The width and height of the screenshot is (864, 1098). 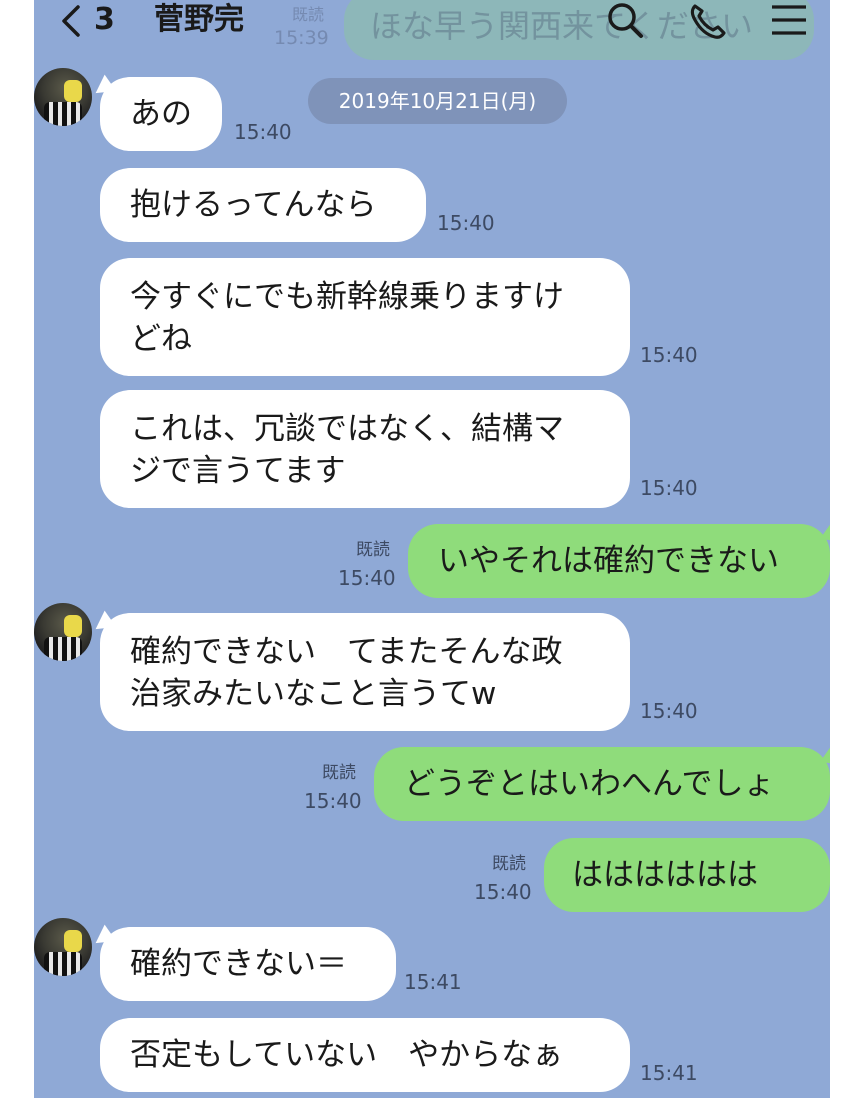 What do you see at coordinates (71, 21) in the screenshot?
I see `back-chevron-icon` at bounding box center [71, 21].